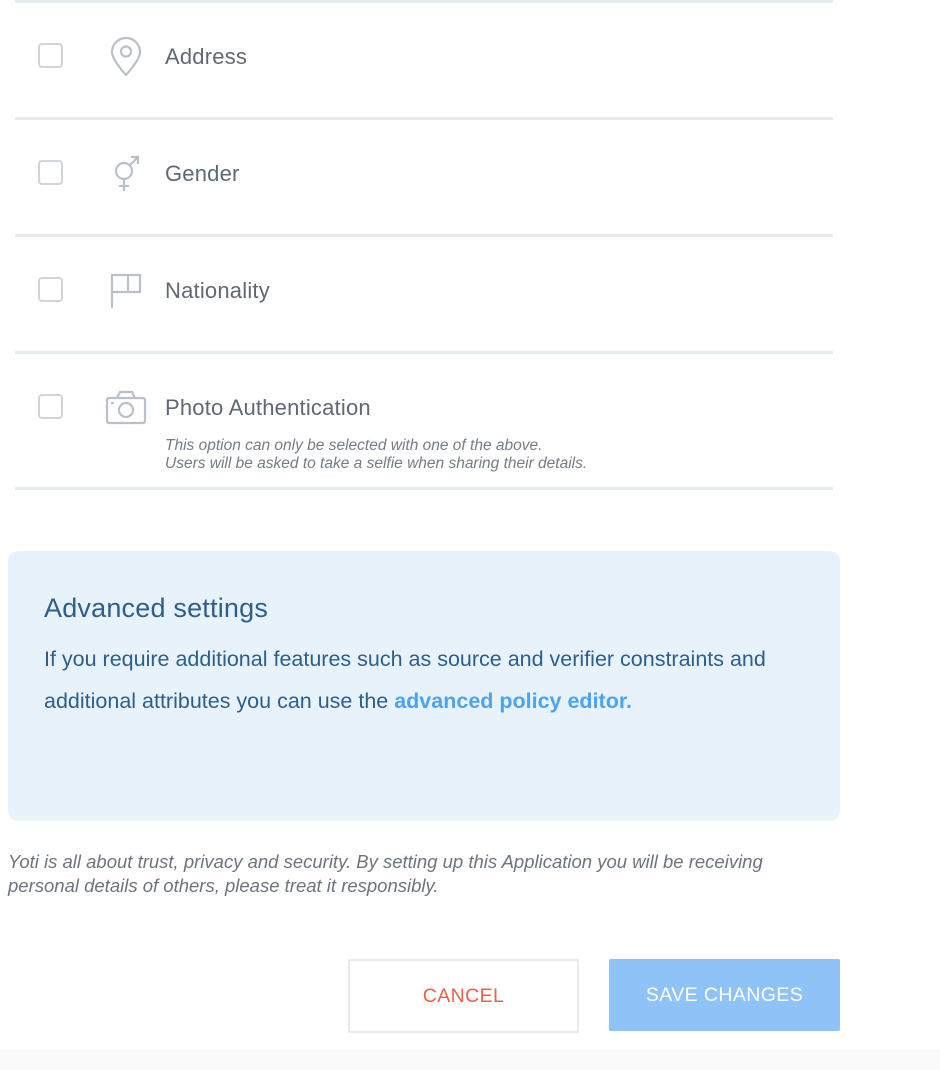 This screenshot has height=1070, width=940. I want to click on attribute-label: Nationality, so click(217, 290).